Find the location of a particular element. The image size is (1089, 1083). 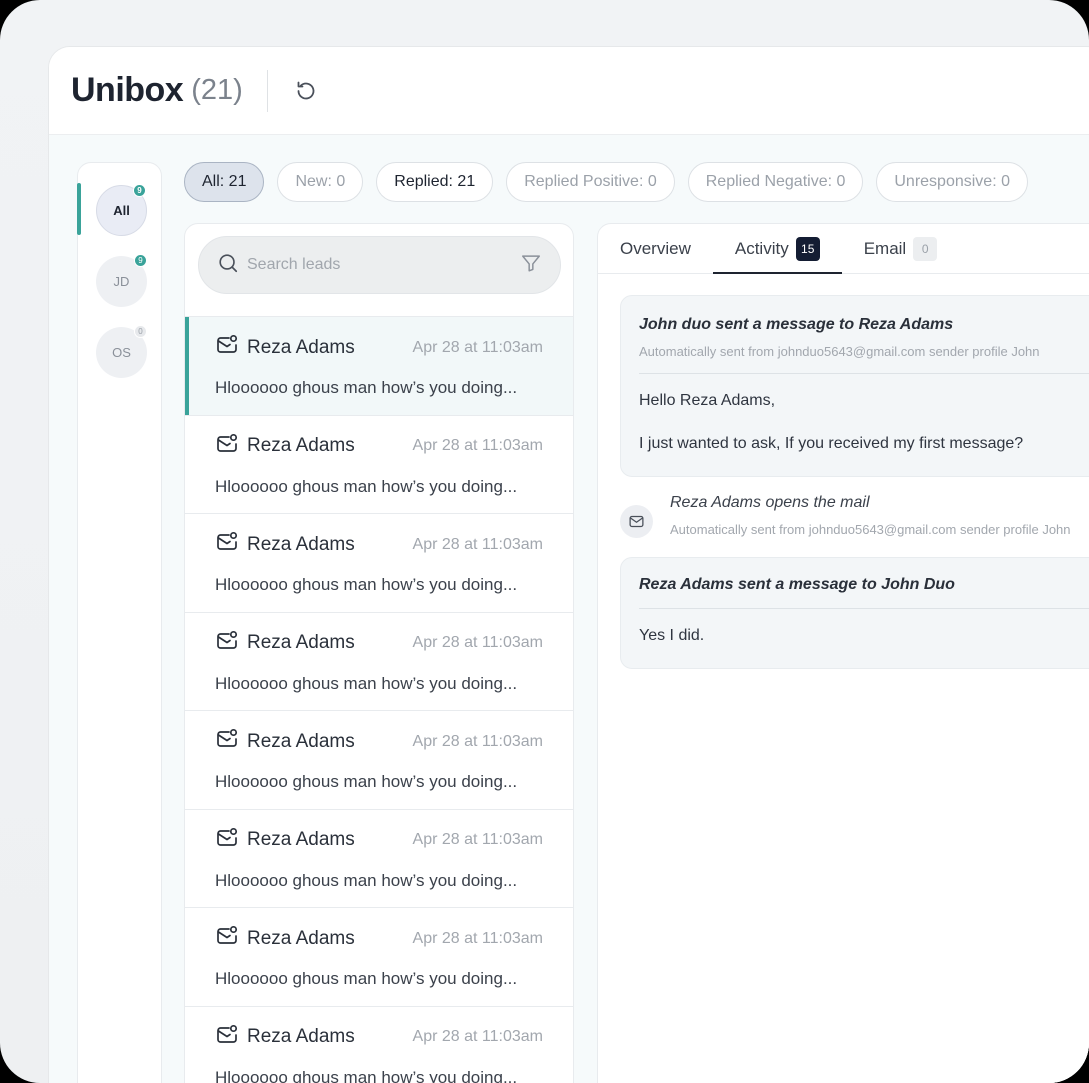

tab-label: Overview is located at coordinates (655, 248).